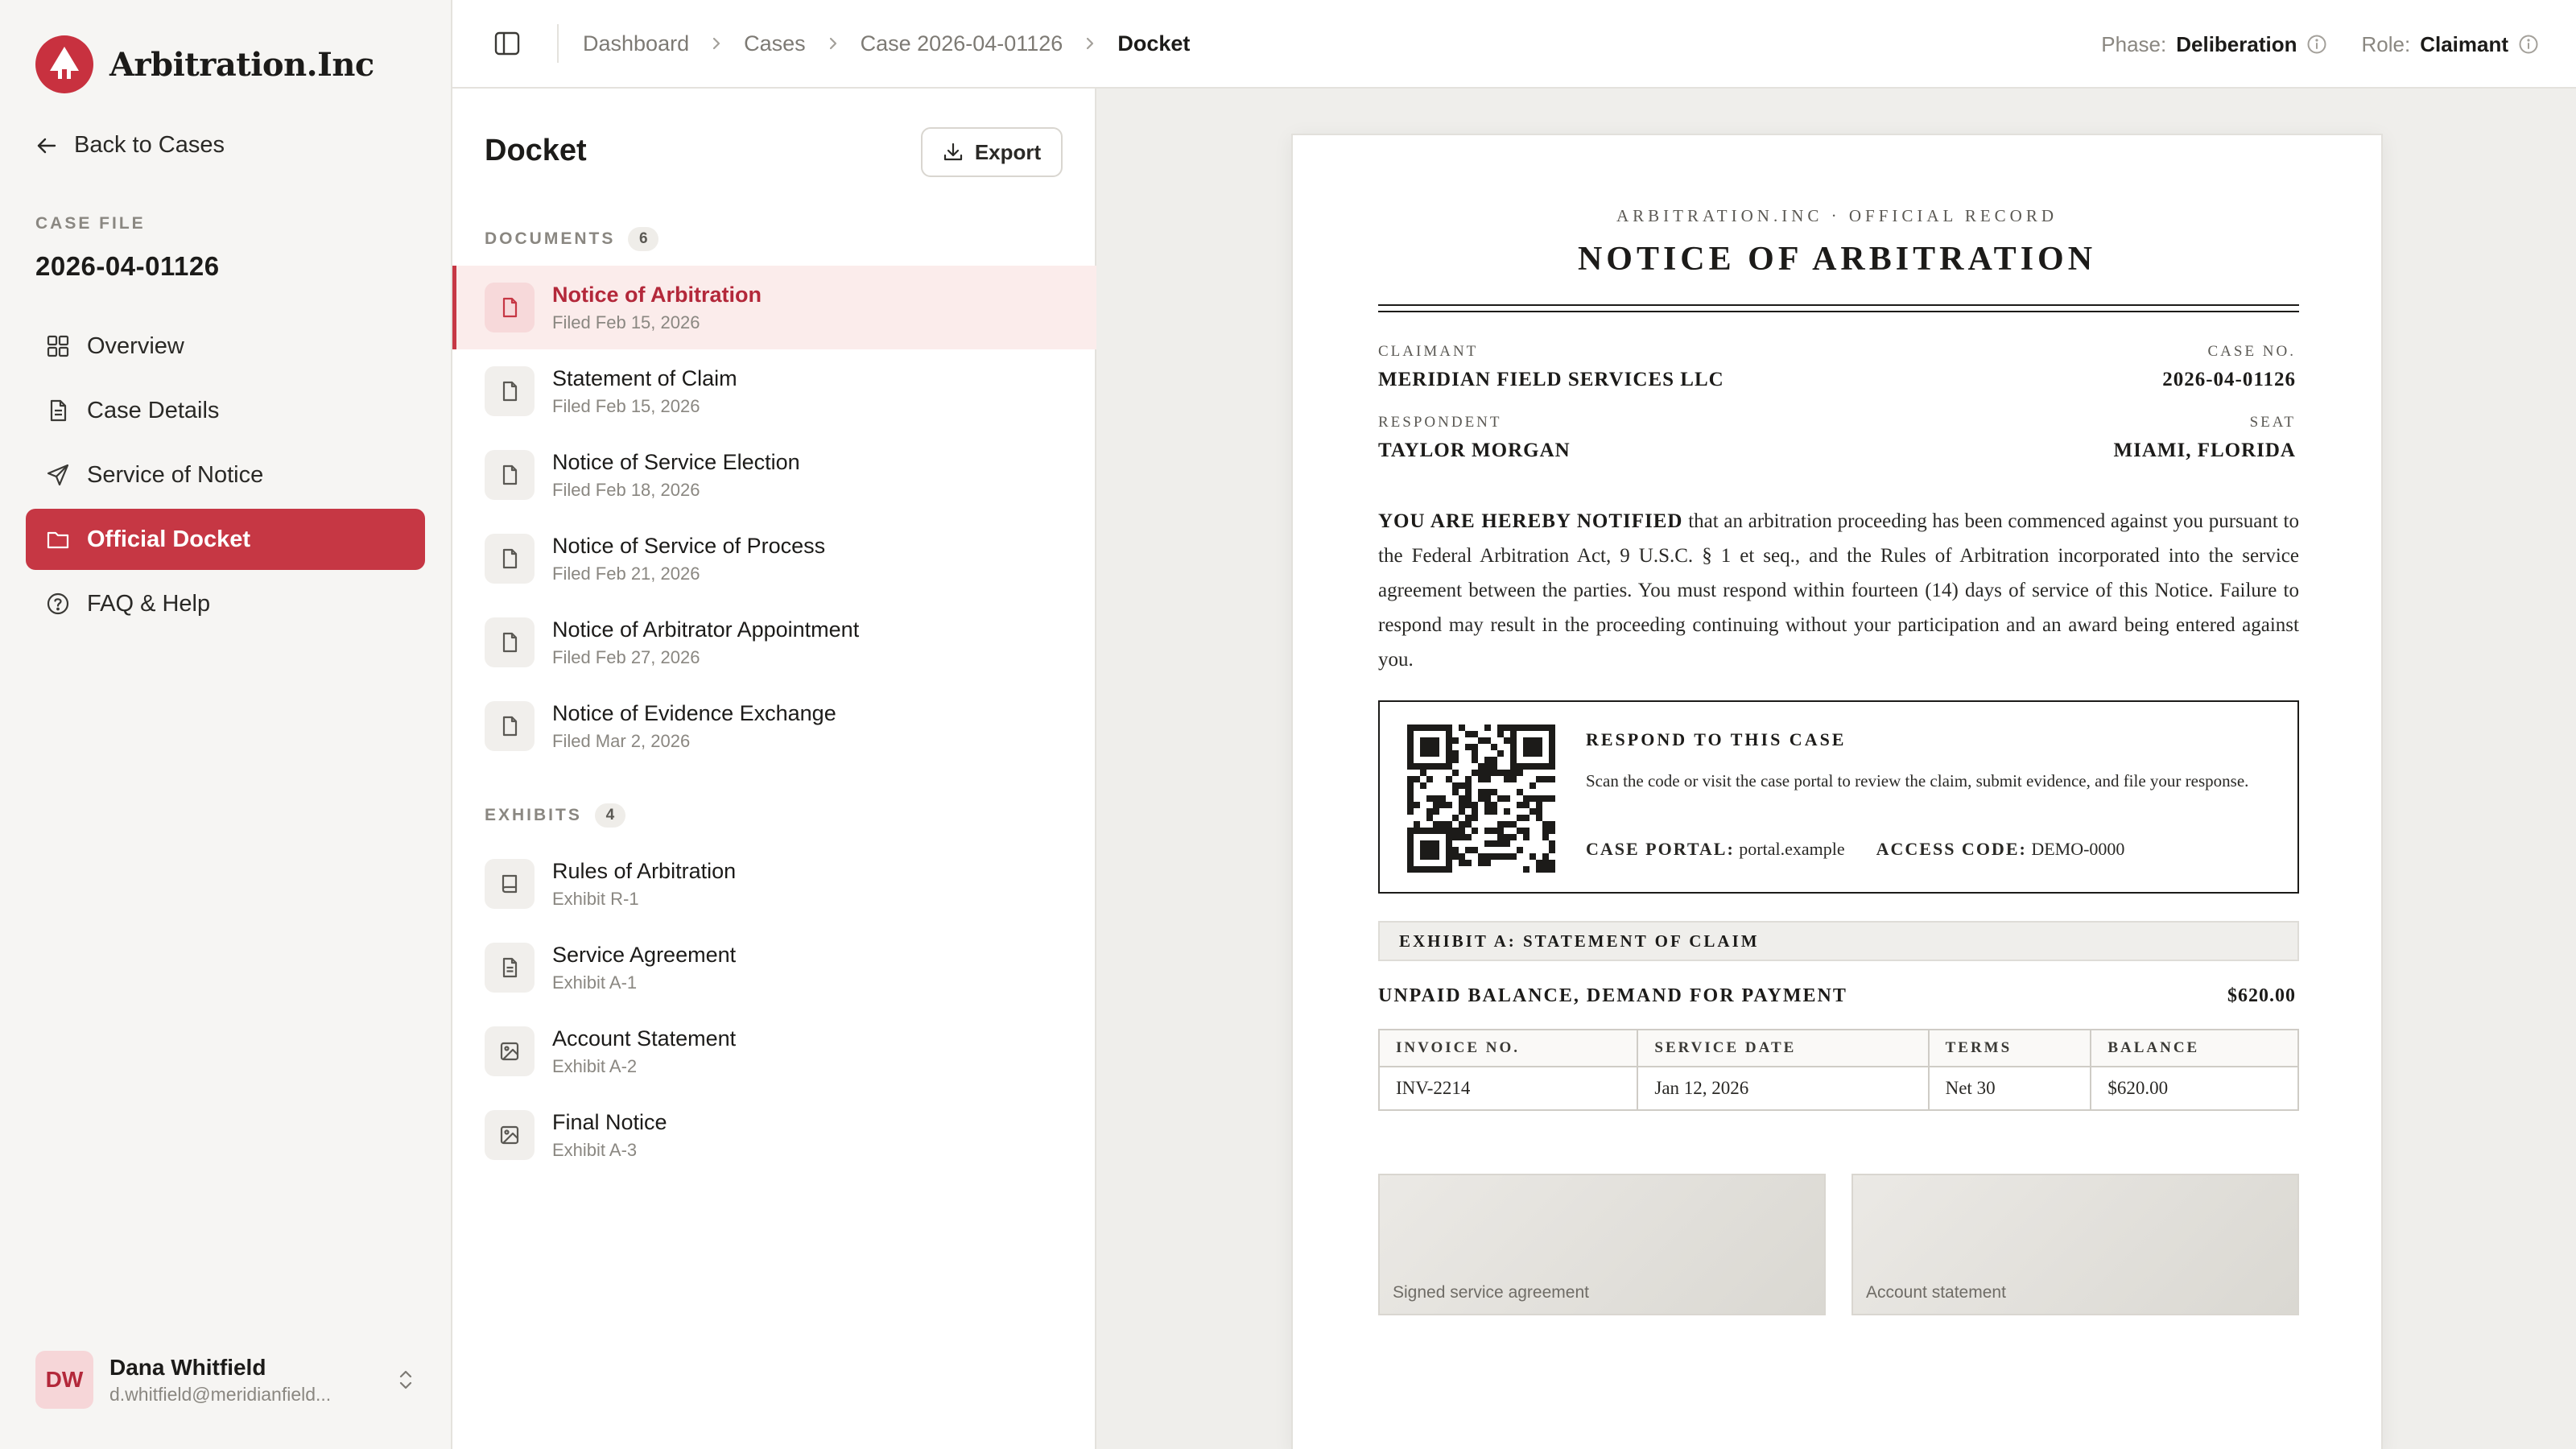 Image resolution: width=2576 pixels, height=1449 pixels. I want to click on docket-item-title: Notice of Arbitration, so click(657, 294).